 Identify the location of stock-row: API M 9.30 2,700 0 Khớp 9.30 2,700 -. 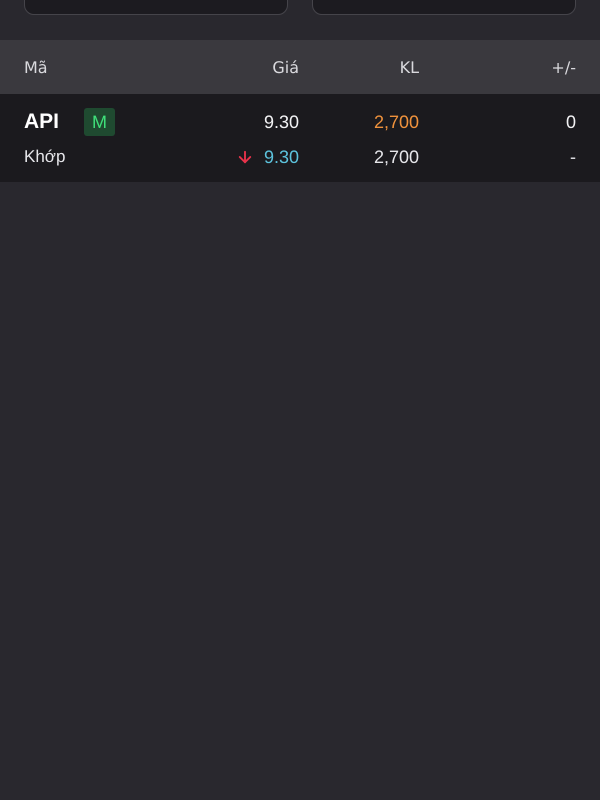
(300, 138).